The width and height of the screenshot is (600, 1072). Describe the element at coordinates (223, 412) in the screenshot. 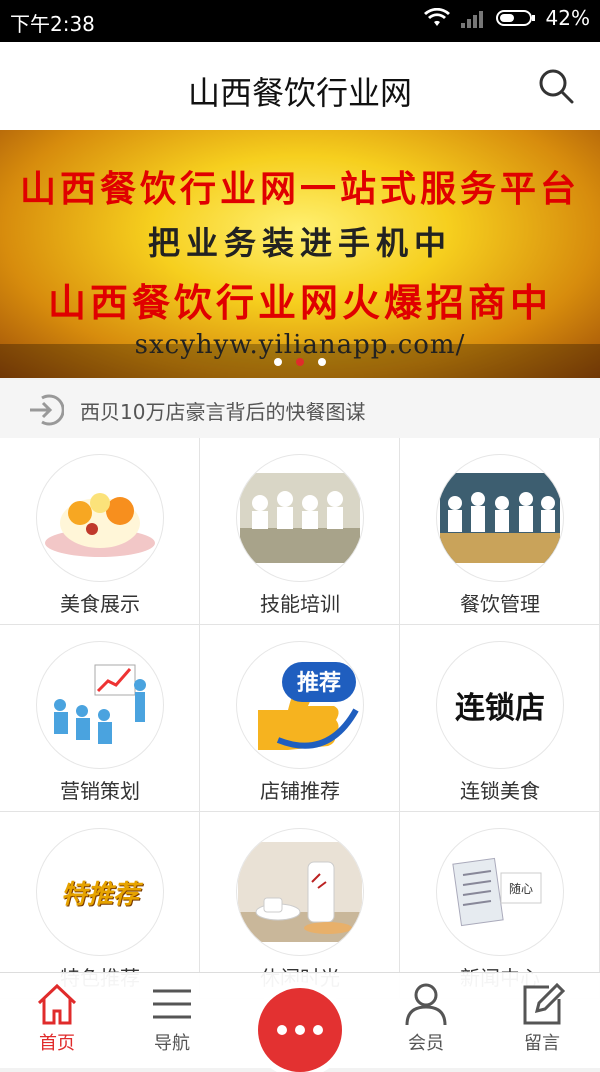

I see `news-headline: 西贝10万店豪言背后的快餐图谋` at that location.